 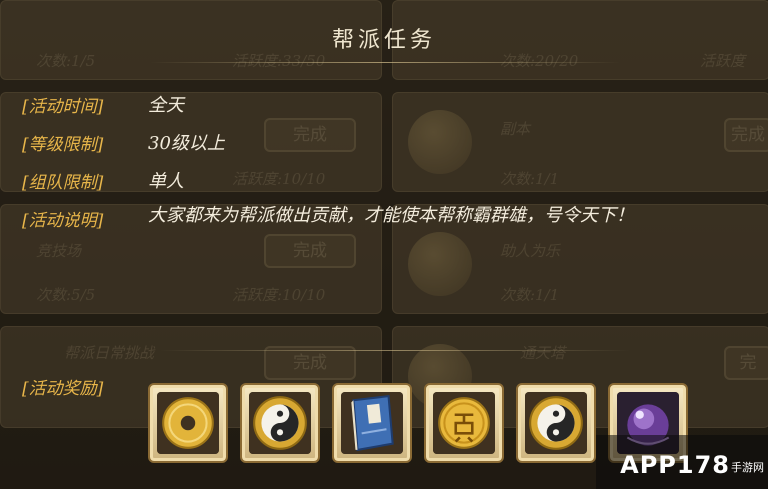 What do you see at coordinates (63, 389) in the screenshot?
I see `reward-label: [活动奖励]` at bounding box center [63, 389].